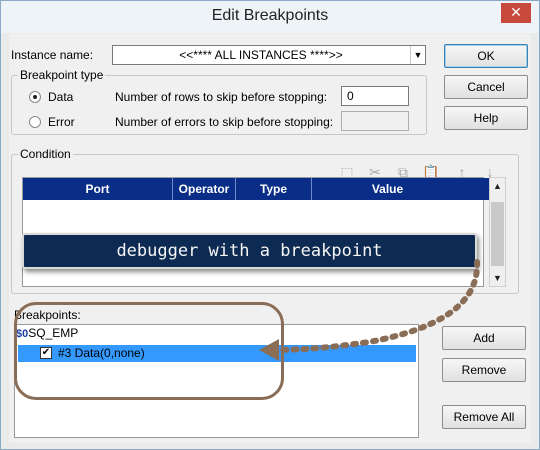 This screenshot has height=450, width=540. I want to click on error-radio, so click(35, 122).